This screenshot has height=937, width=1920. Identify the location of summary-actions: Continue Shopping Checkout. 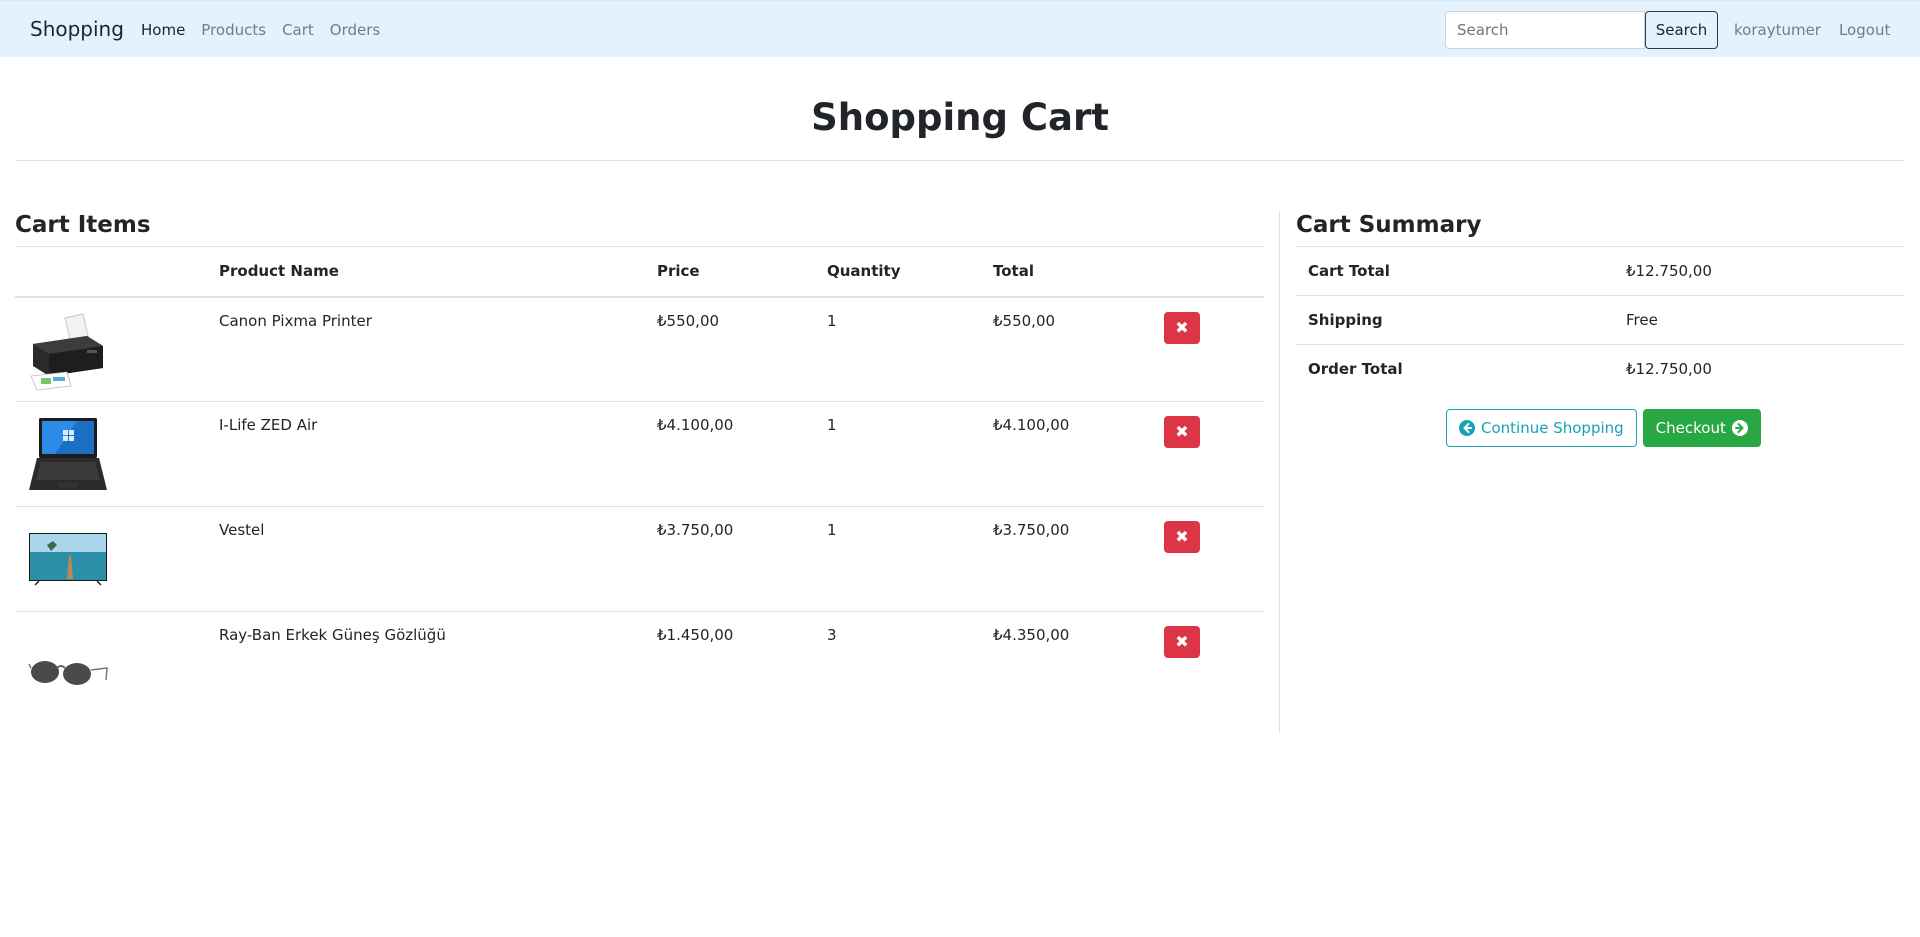
(1603, 428).